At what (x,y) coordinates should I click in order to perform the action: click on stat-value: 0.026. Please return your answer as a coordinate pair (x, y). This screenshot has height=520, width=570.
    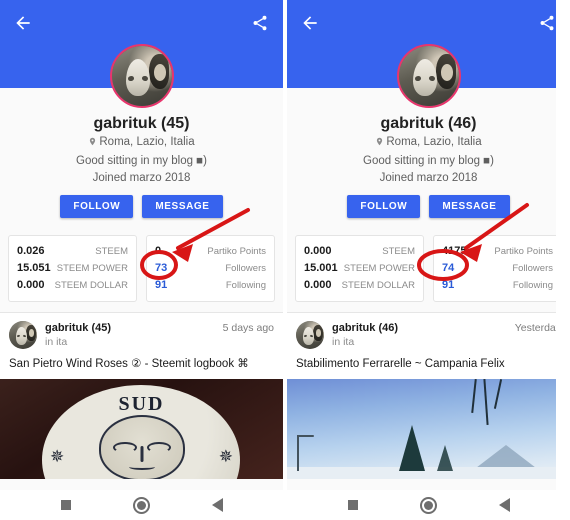
    Looking at the image, I should click on (31, 251).